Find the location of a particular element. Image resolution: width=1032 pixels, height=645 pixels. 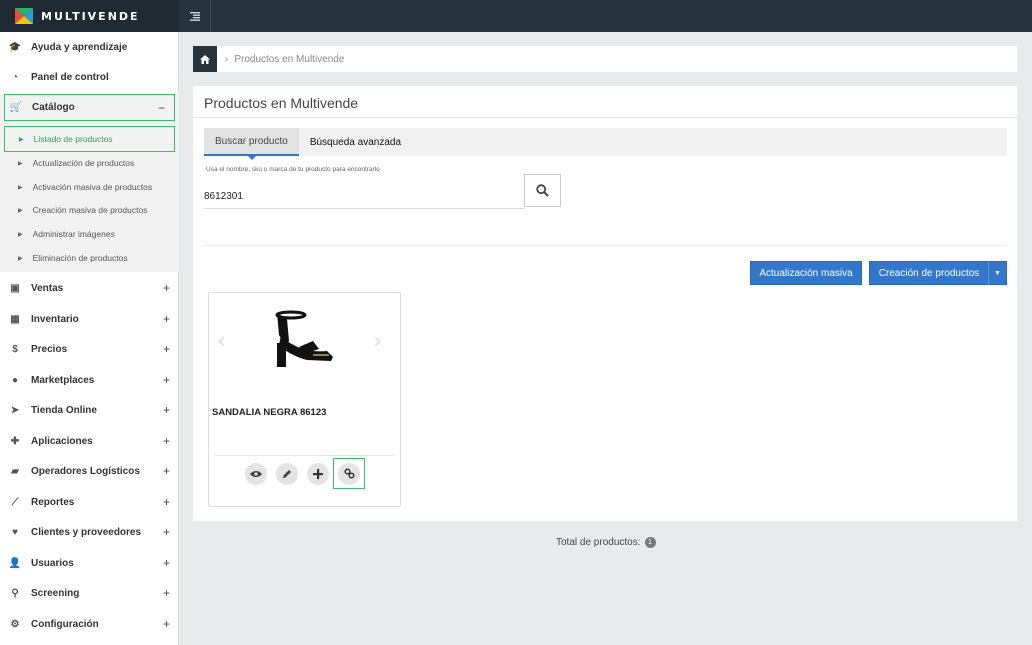

plus-icon is located at coordinates (318, 474).